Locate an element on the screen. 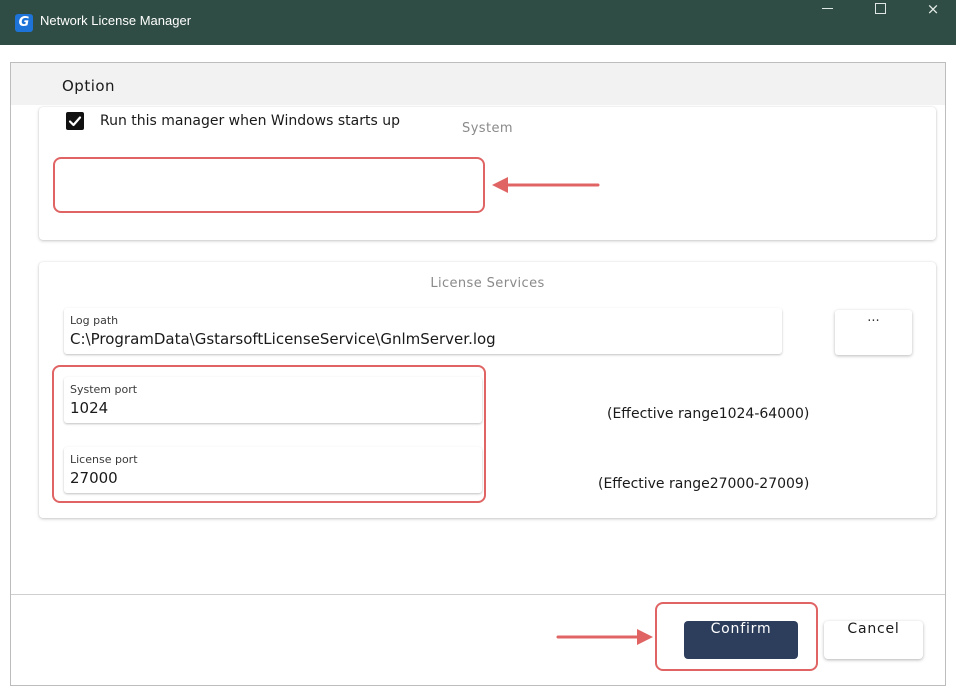 The image size is (956, 693). dialog-title: Option is located at coordinates (89, 86).